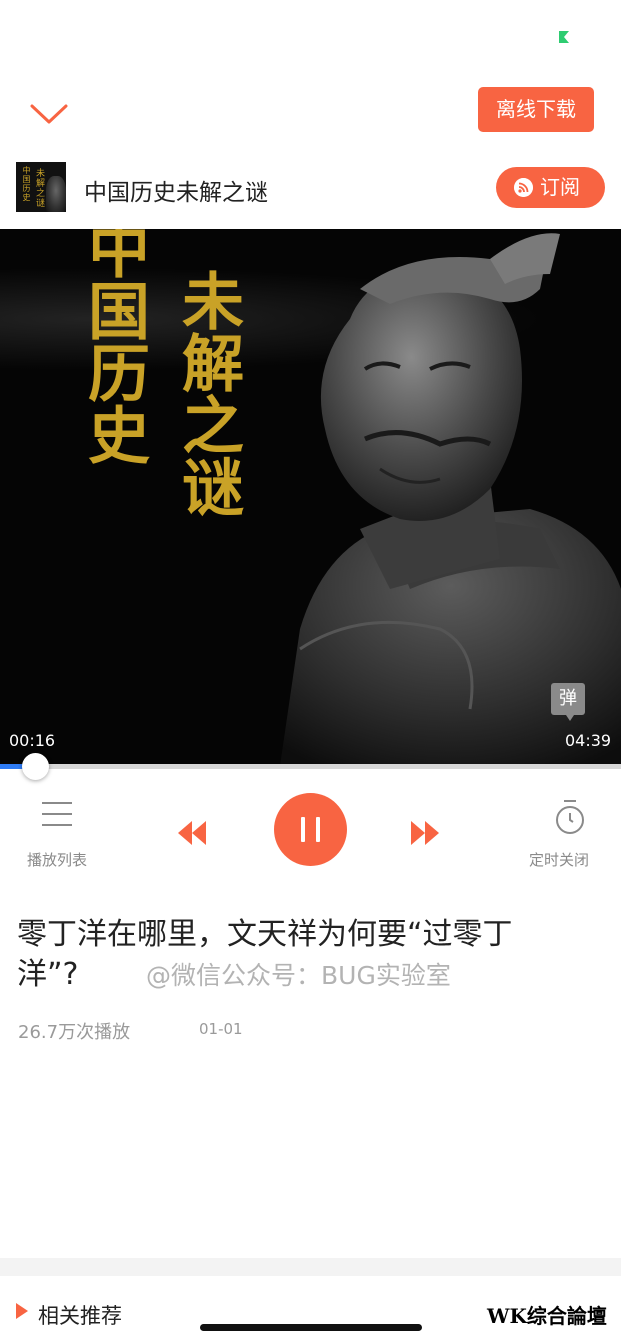  I want to click on home-indicator, so click(311, 1327).